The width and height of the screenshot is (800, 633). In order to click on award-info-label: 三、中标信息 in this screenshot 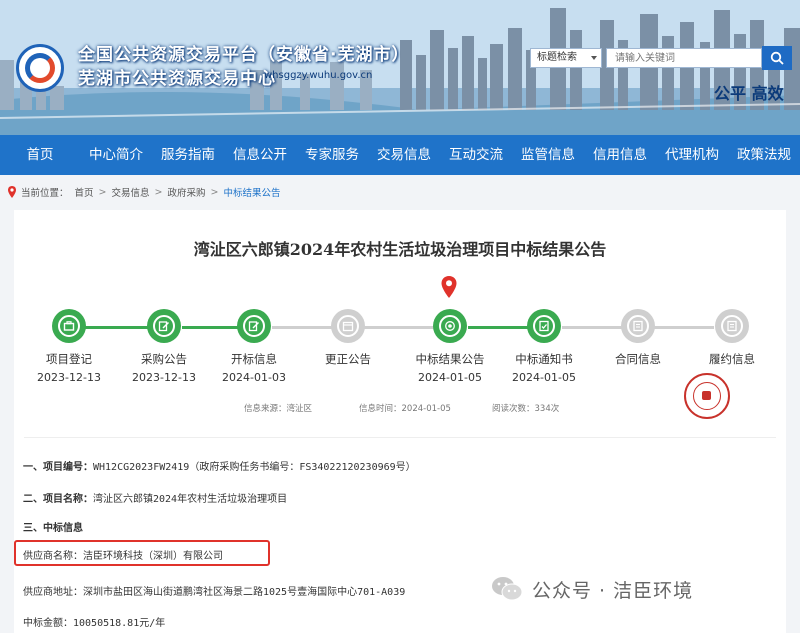, I will do `click(53, 528)`.